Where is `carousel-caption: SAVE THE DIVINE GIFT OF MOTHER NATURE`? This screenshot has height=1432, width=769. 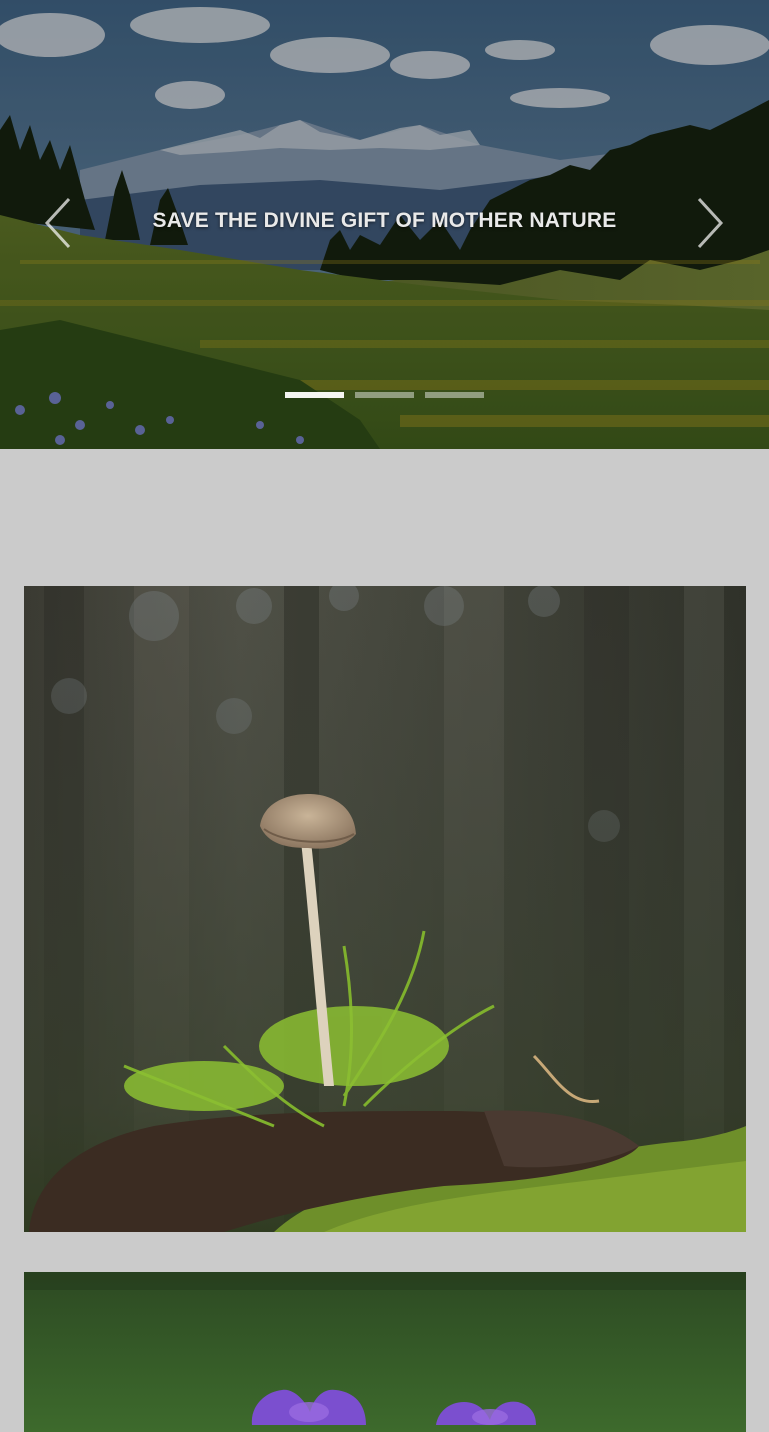 carousel-caption: SAVE THE DIVINE GIFT OF MOTHER NATURE is located at coordinates (384, 220).